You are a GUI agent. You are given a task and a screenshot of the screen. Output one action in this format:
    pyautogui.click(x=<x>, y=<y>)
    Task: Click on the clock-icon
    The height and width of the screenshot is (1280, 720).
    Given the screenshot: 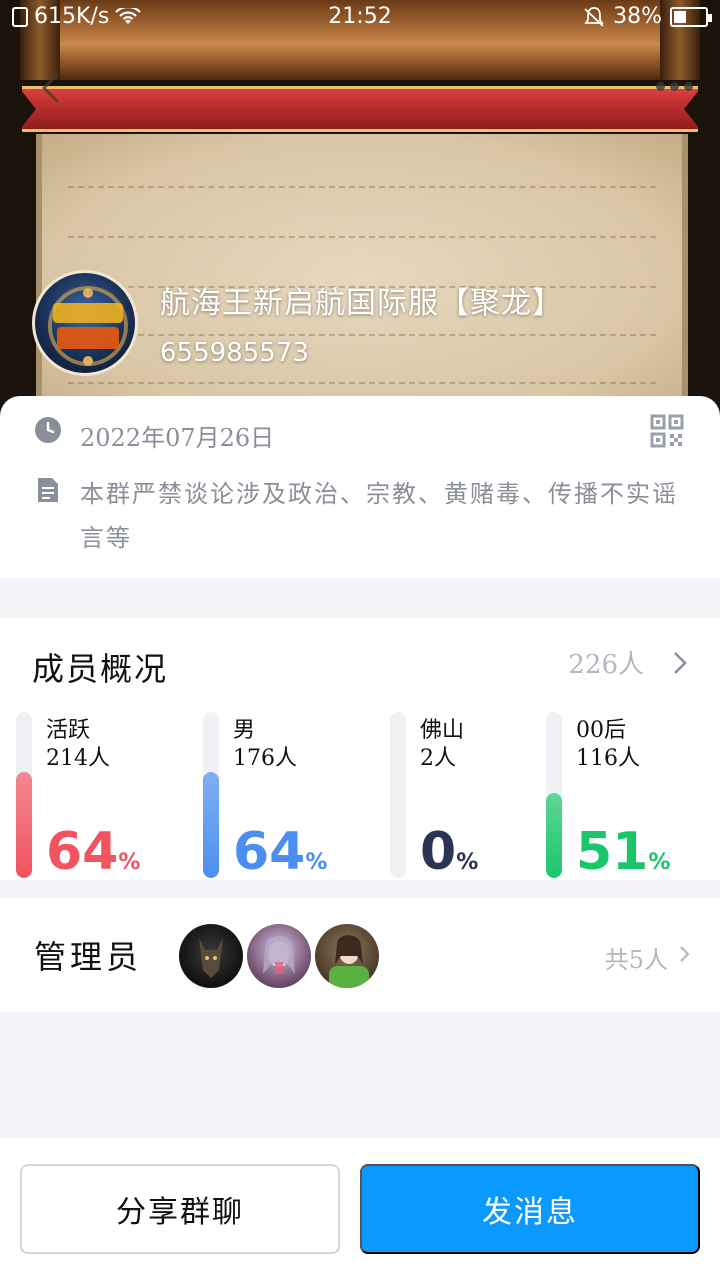 What is the action you would take?
    pyautogui.click(x=48, y=430)
    